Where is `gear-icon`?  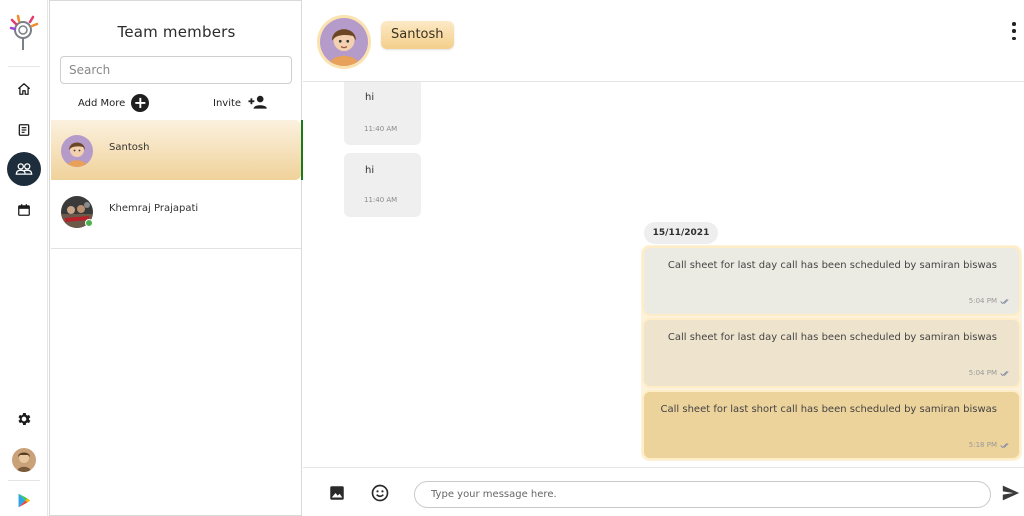
gear-icon is located at coordinates (24, 419).